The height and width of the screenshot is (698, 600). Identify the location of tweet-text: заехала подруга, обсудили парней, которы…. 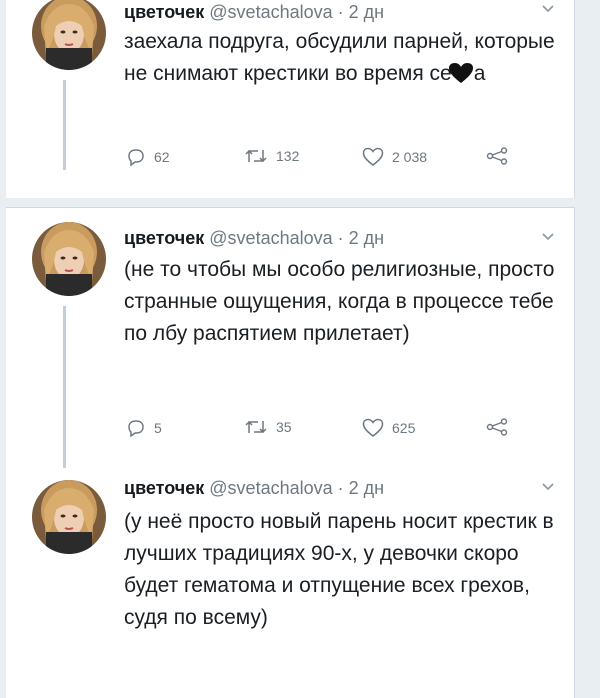
(344, 60).